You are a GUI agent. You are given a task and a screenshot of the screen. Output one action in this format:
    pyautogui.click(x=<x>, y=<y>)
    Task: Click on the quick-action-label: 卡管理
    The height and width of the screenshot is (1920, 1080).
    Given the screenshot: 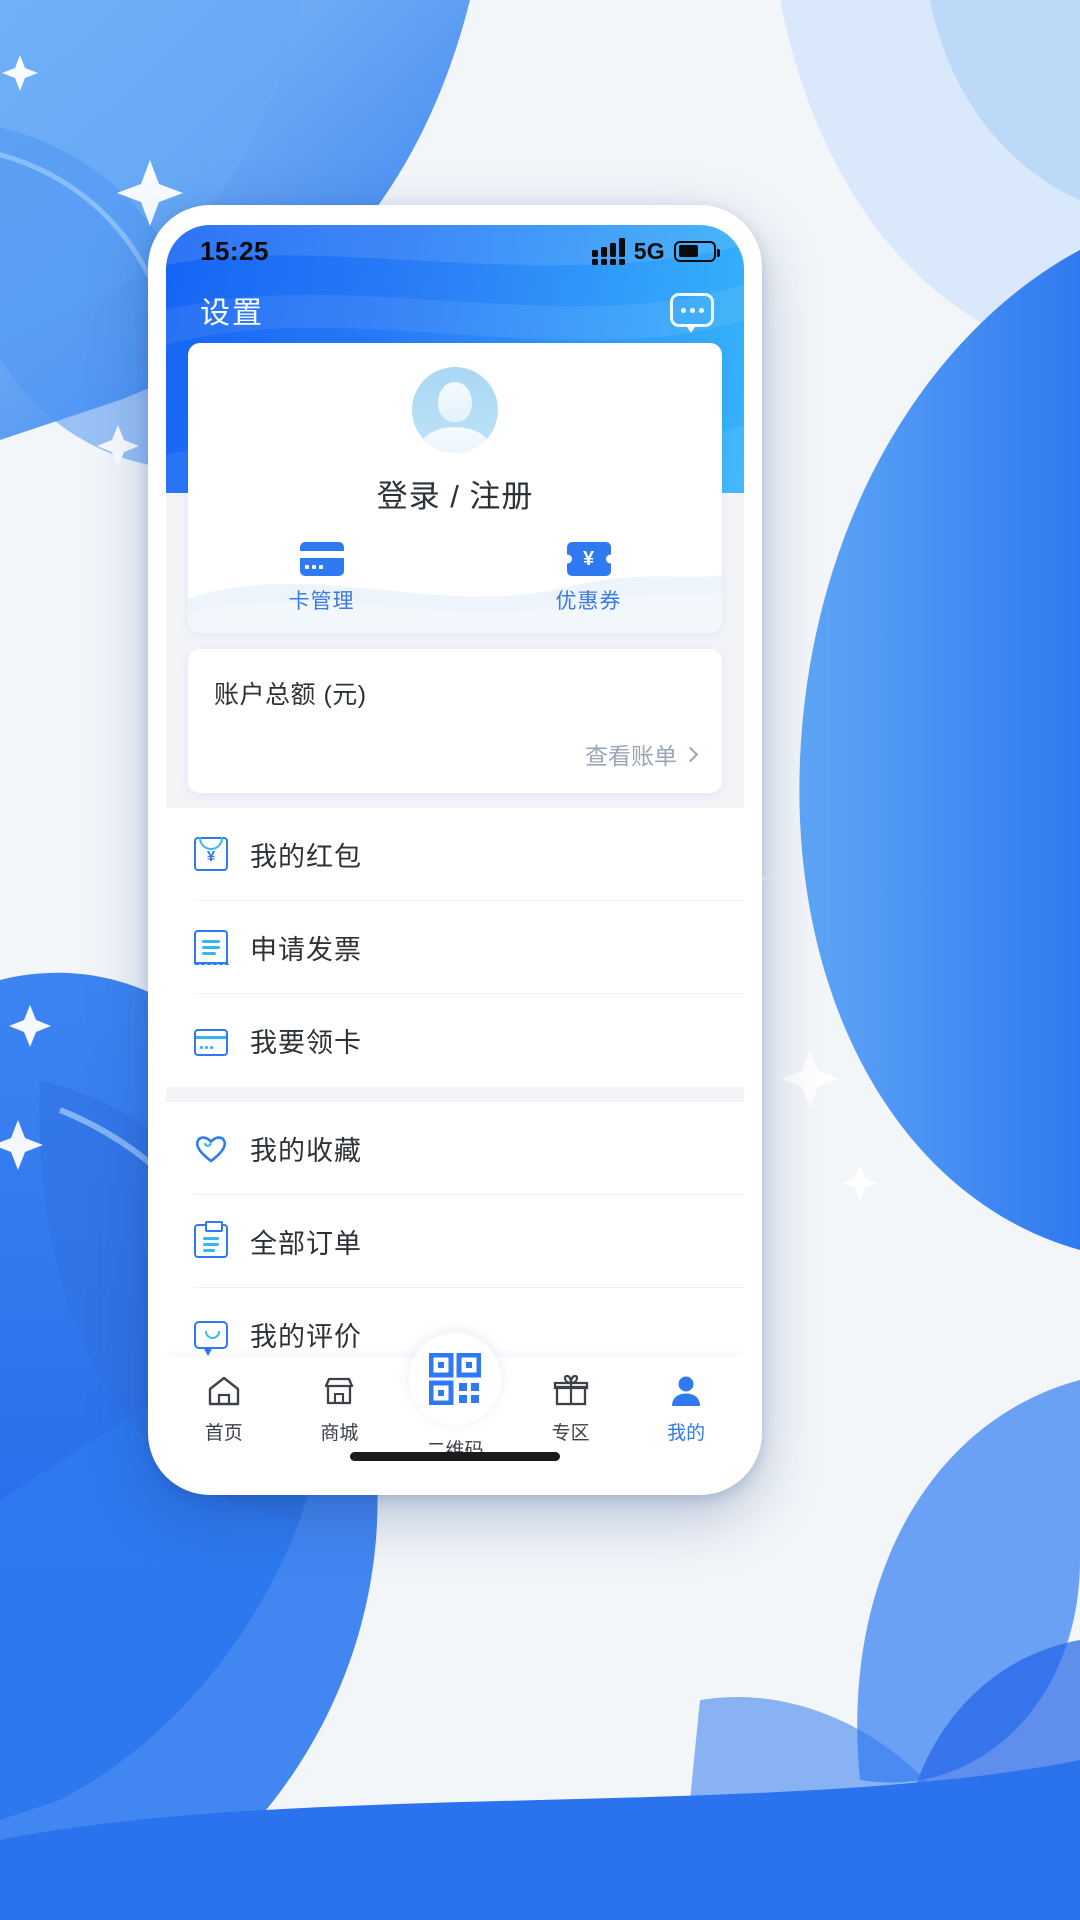 What is the action you would take?
    pyautogui.click(x=321, y=601)
    